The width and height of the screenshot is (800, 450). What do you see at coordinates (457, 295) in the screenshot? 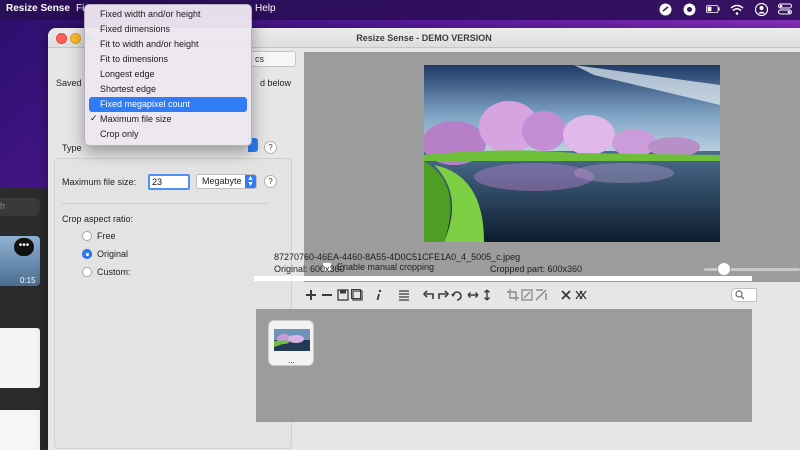
I see `rotate-icon` at bounding box center [457, 295].